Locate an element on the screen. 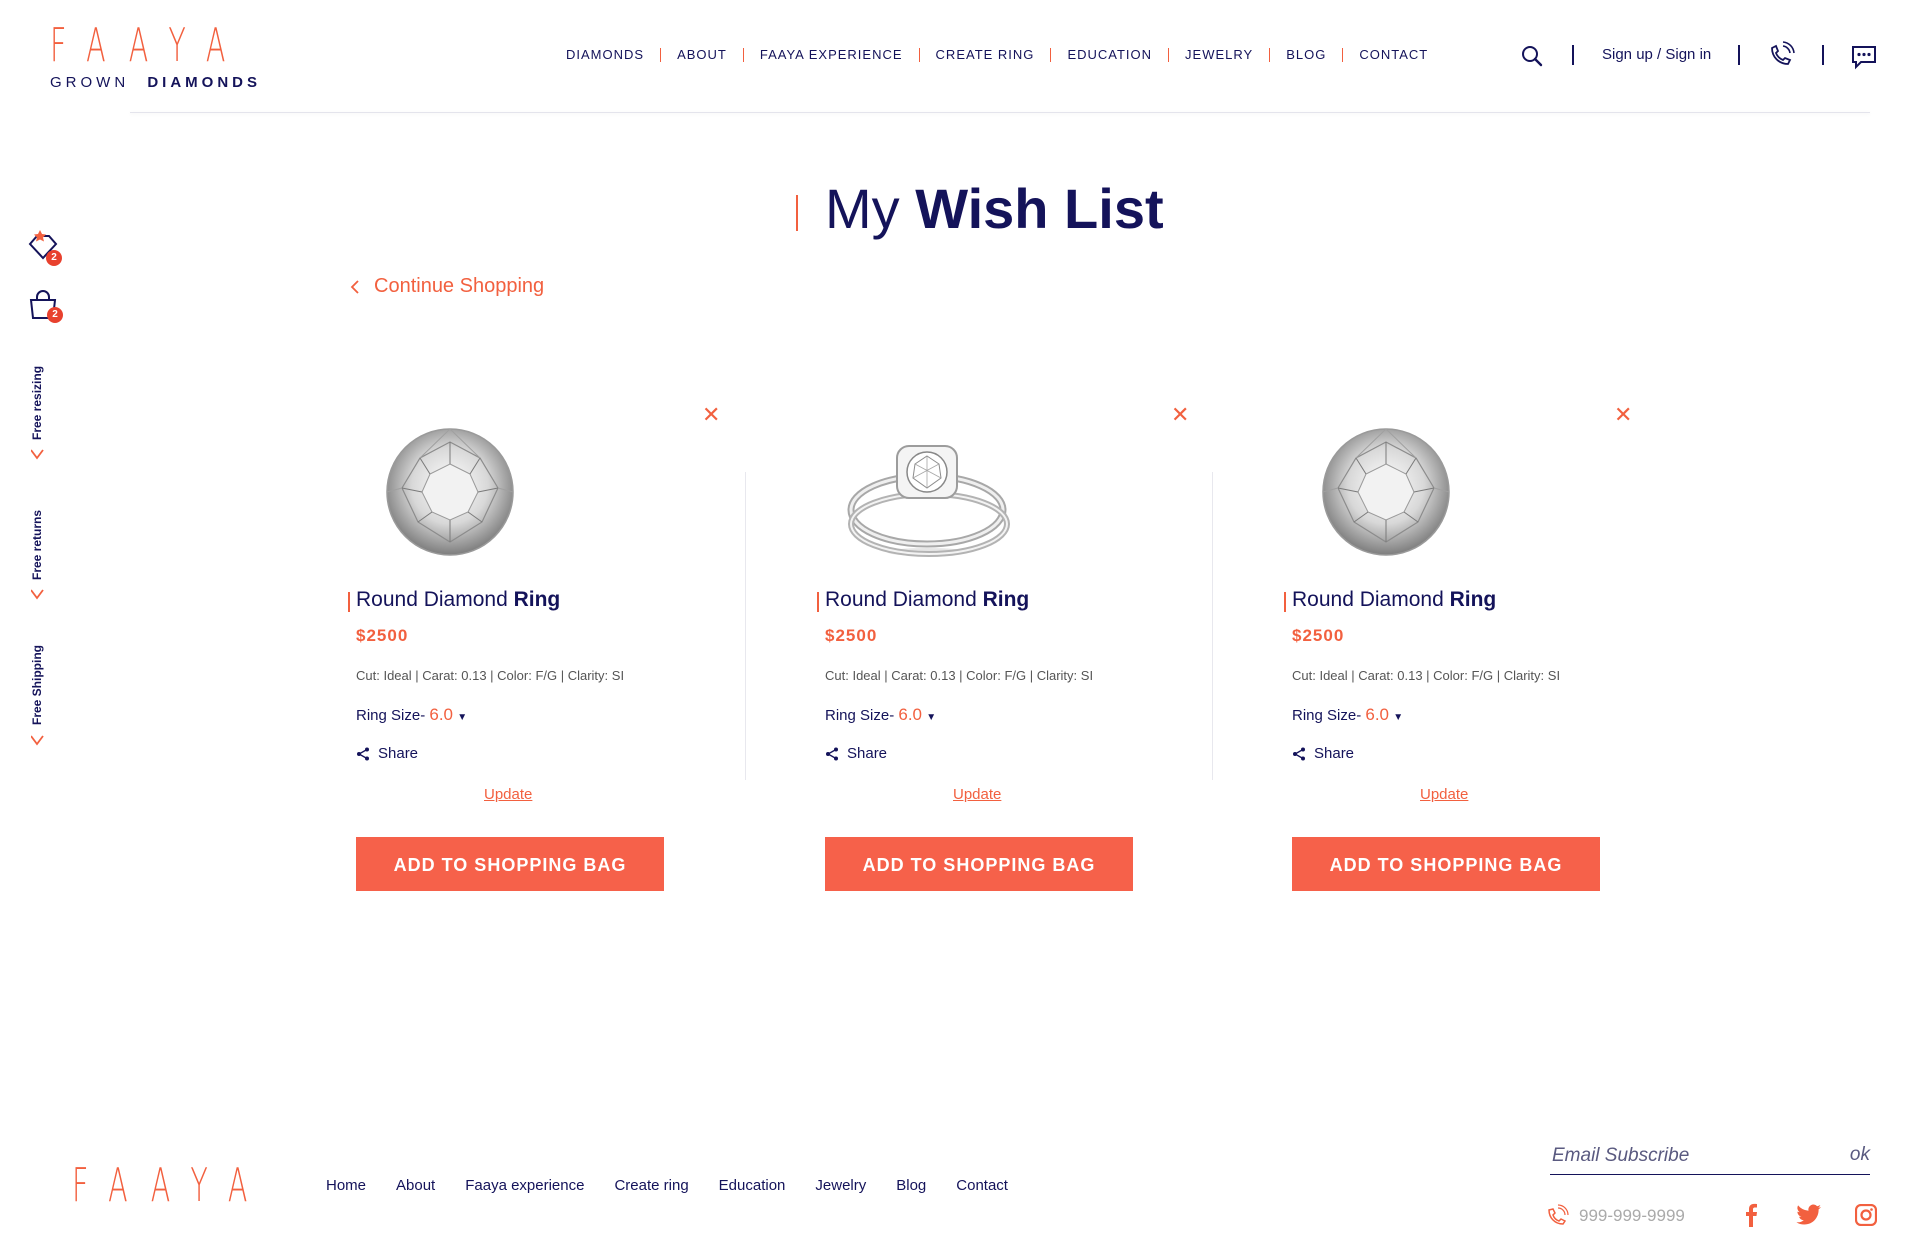 The image size is (1920, 1259). page-title-bold: Wish List is located at coordinates (1039, 208).